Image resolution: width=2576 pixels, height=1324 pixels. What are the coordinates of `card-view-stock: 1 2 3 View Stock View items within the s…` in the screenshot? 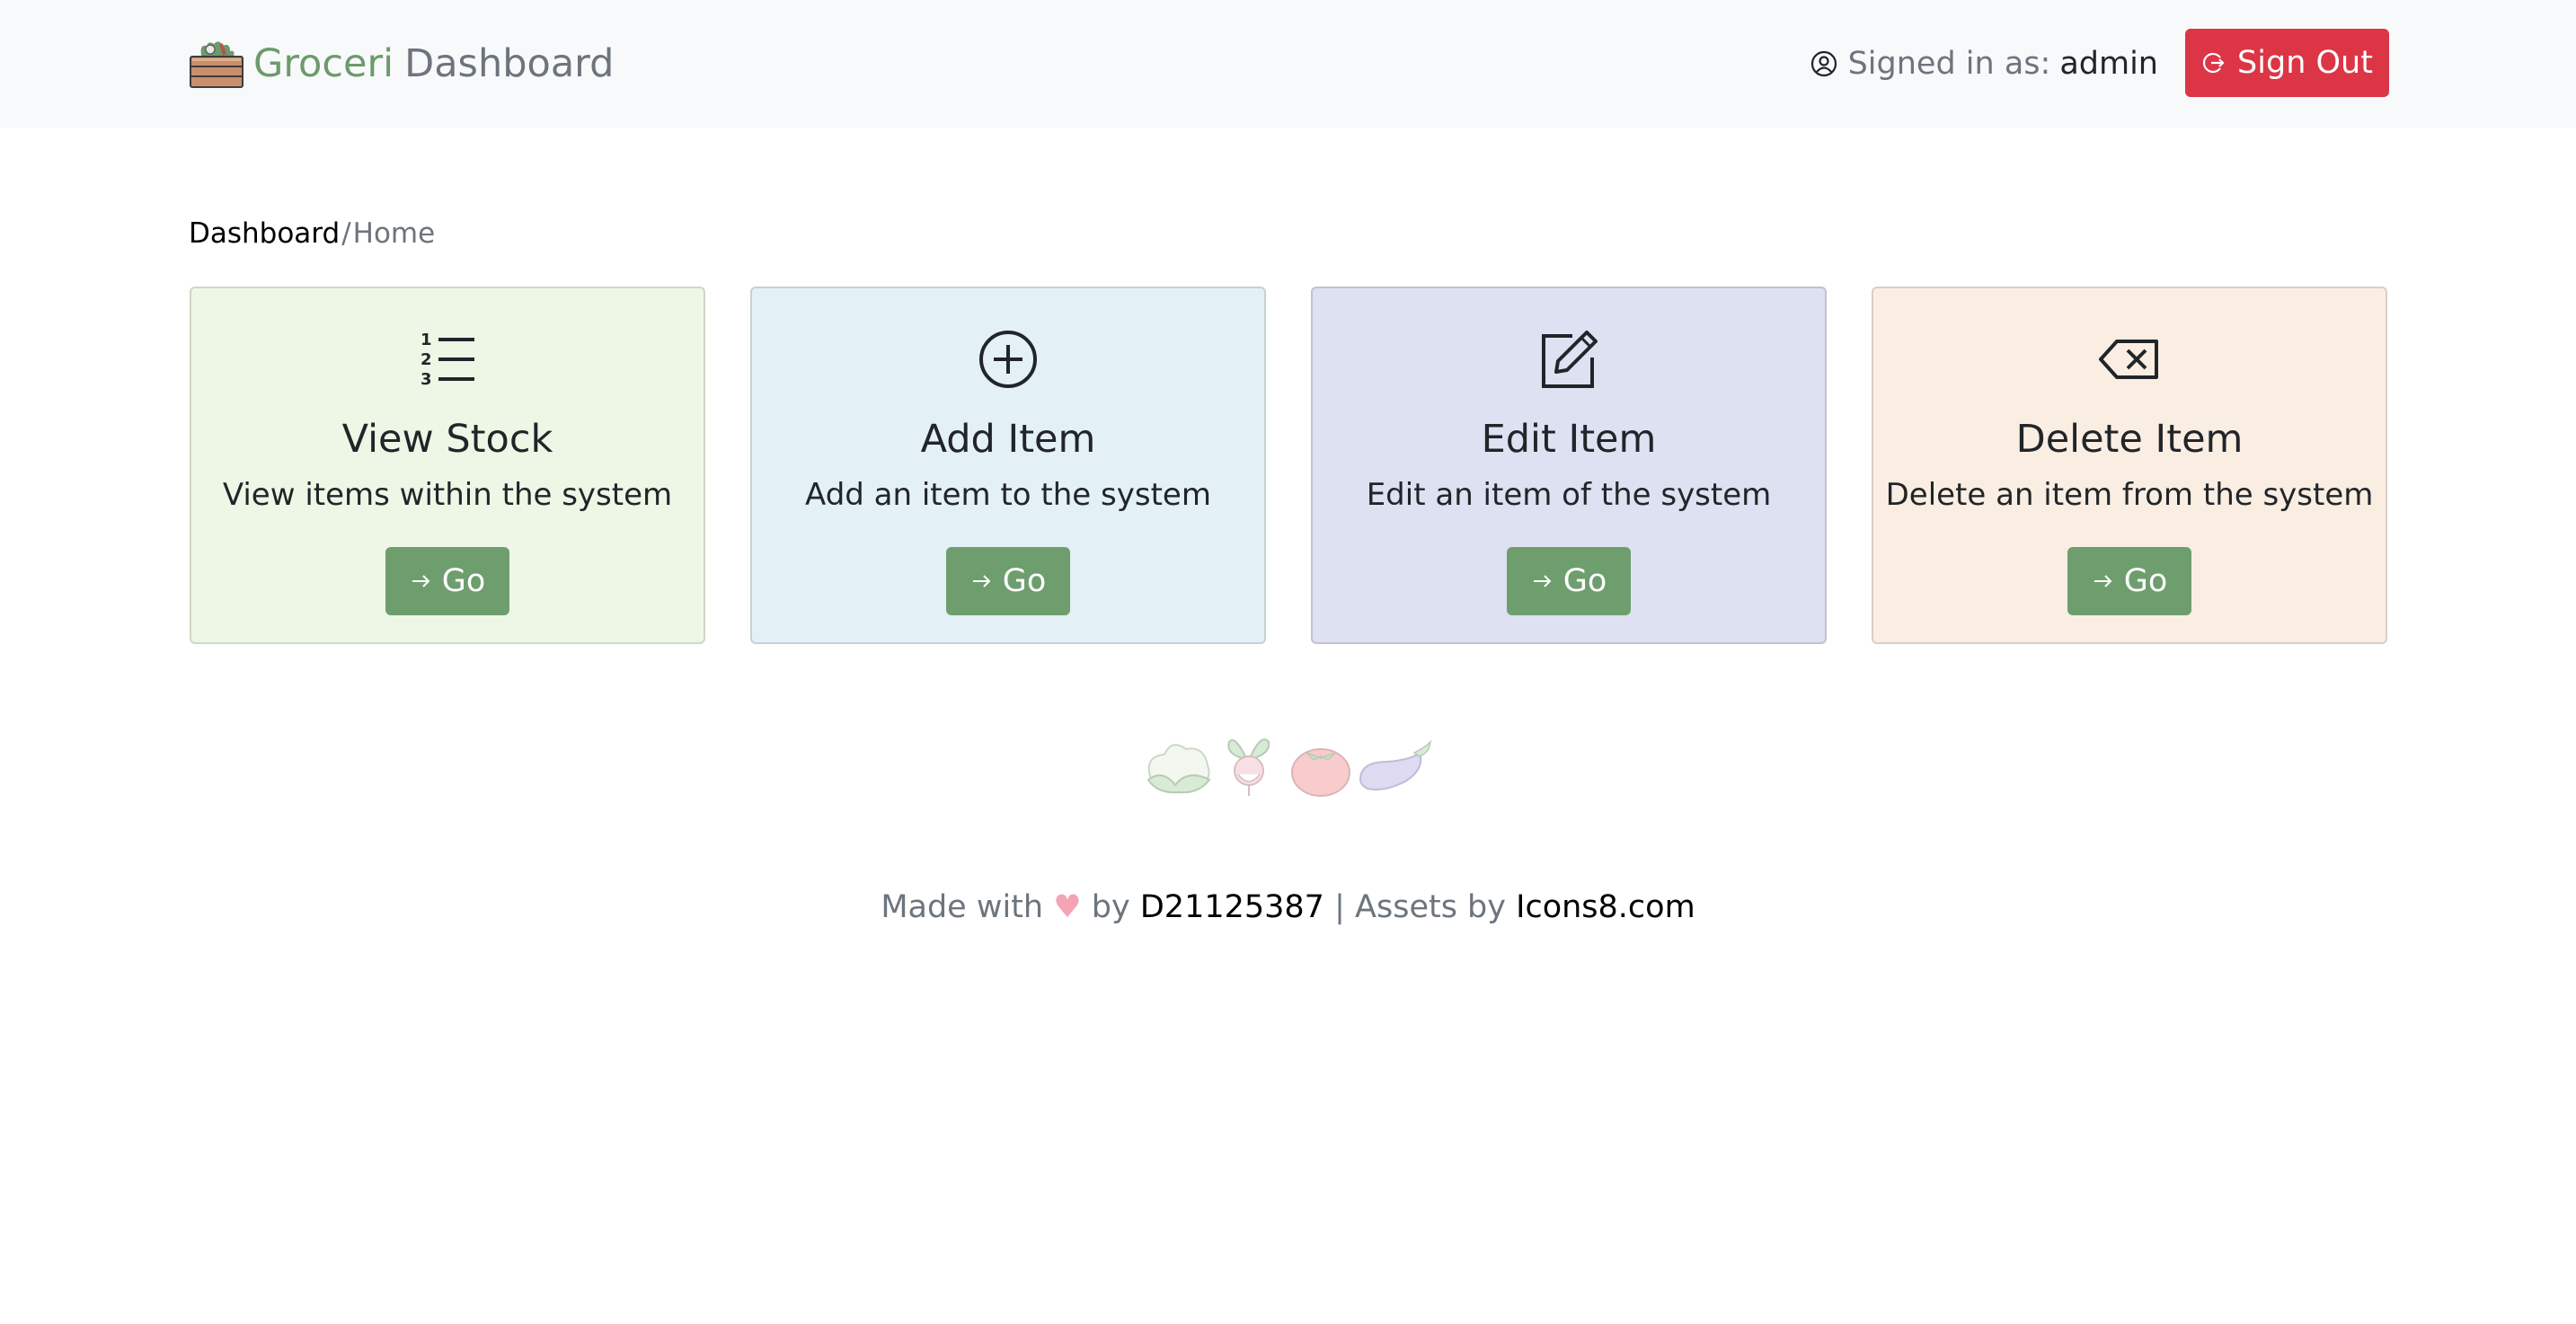 It's located at (448, 465).